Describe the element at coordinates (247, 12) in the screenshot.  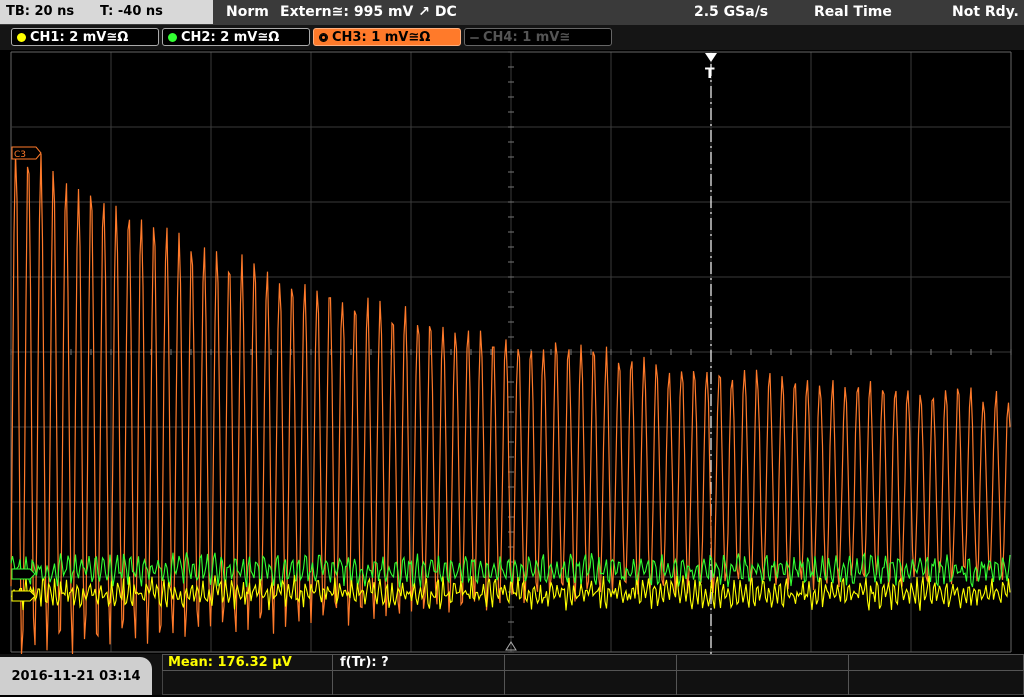
I see `trigger-mode: Norm` at that location.